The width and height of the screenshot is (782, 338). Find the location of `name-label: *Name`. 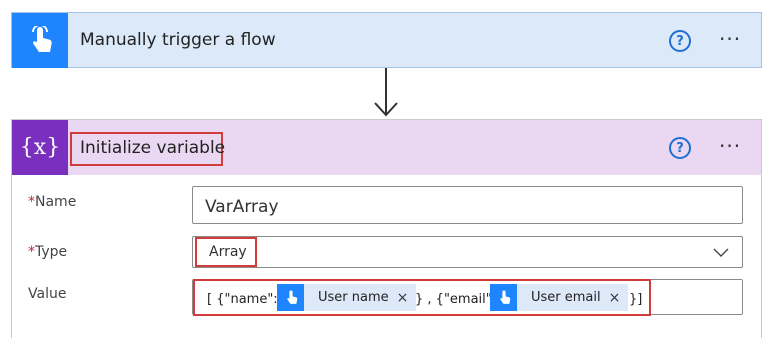

name-label: *Name is located at coordinates (52, 202).